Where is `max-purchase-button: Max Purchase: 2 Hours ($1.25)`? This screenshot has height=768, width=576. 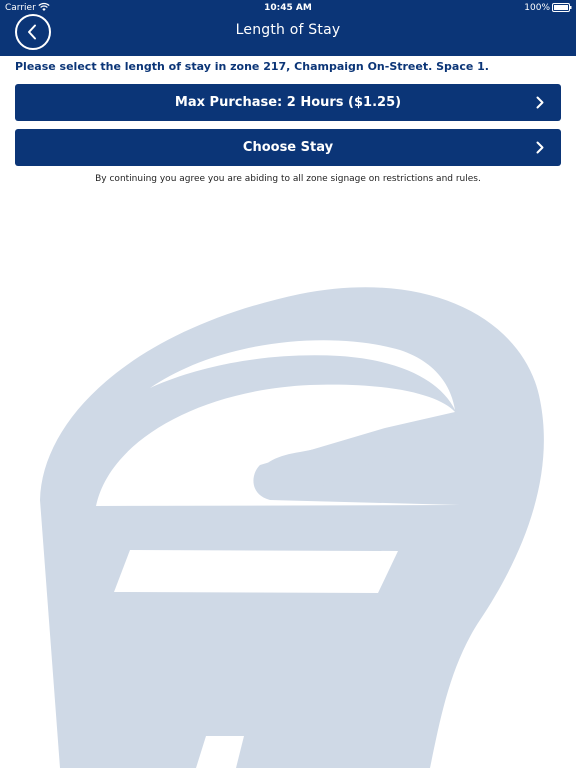
max-purchase-button: Max Purchase: 2 Hours ($1.25) is located at coordinates (288, 102).